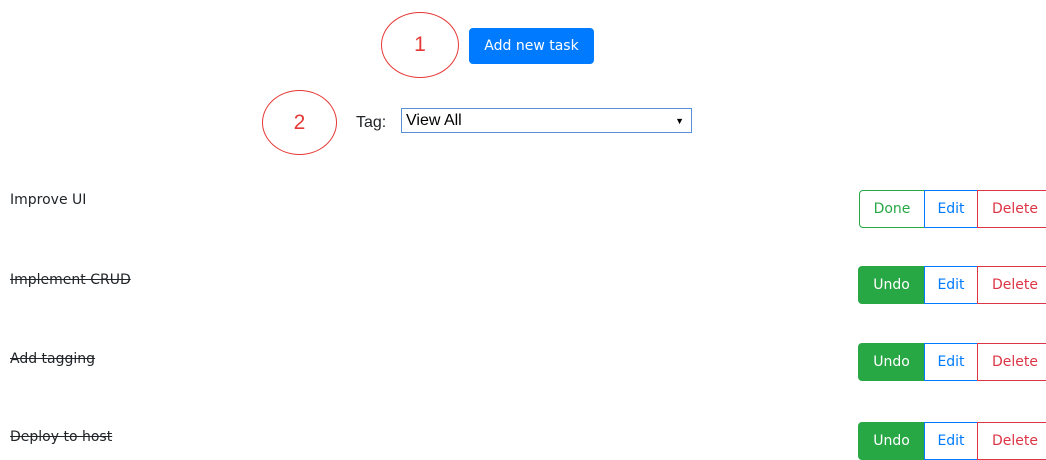  I want to click on done-button: Done, so click(892, 209).